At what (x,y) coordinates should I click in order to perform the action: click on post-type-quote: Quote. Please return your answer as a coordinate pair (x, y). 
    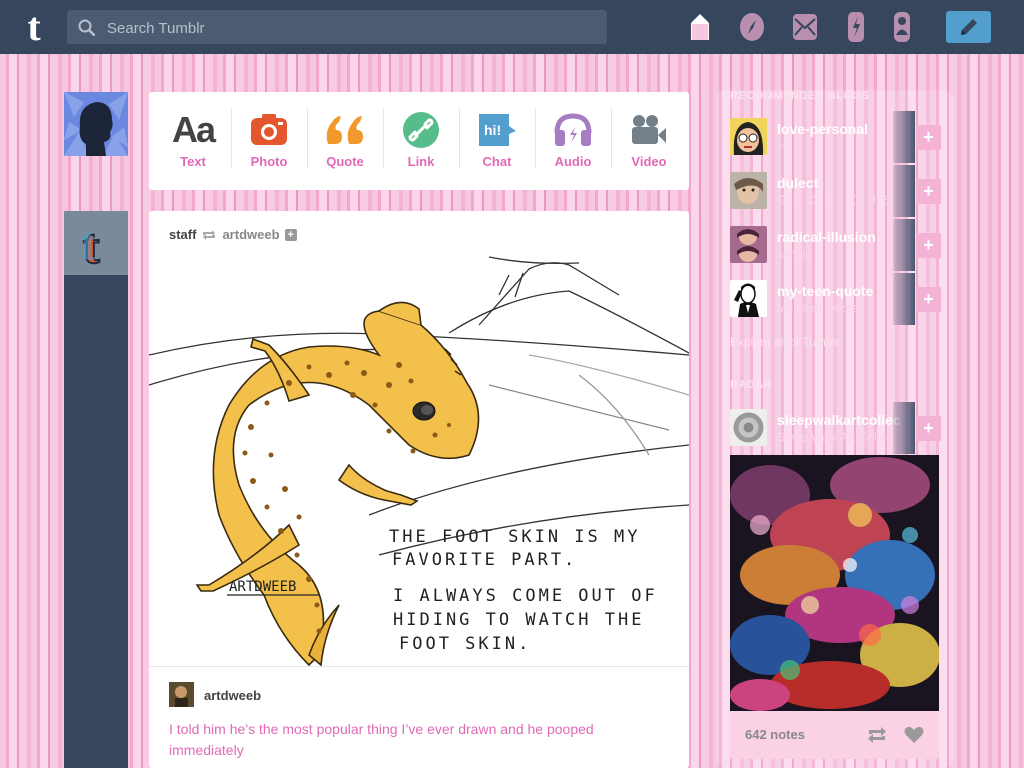
    Looking at the image, I should click on (345, 143).